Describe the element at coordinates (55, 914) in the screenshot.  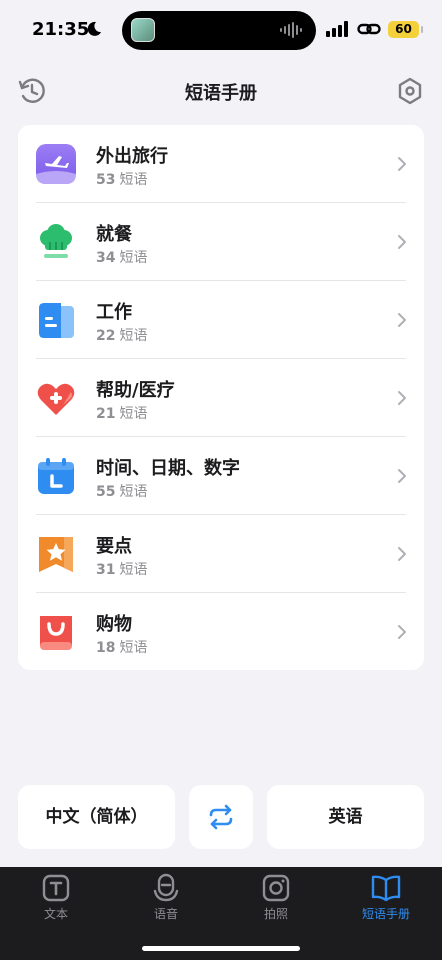
I see `tab-label: 文本` at that location.